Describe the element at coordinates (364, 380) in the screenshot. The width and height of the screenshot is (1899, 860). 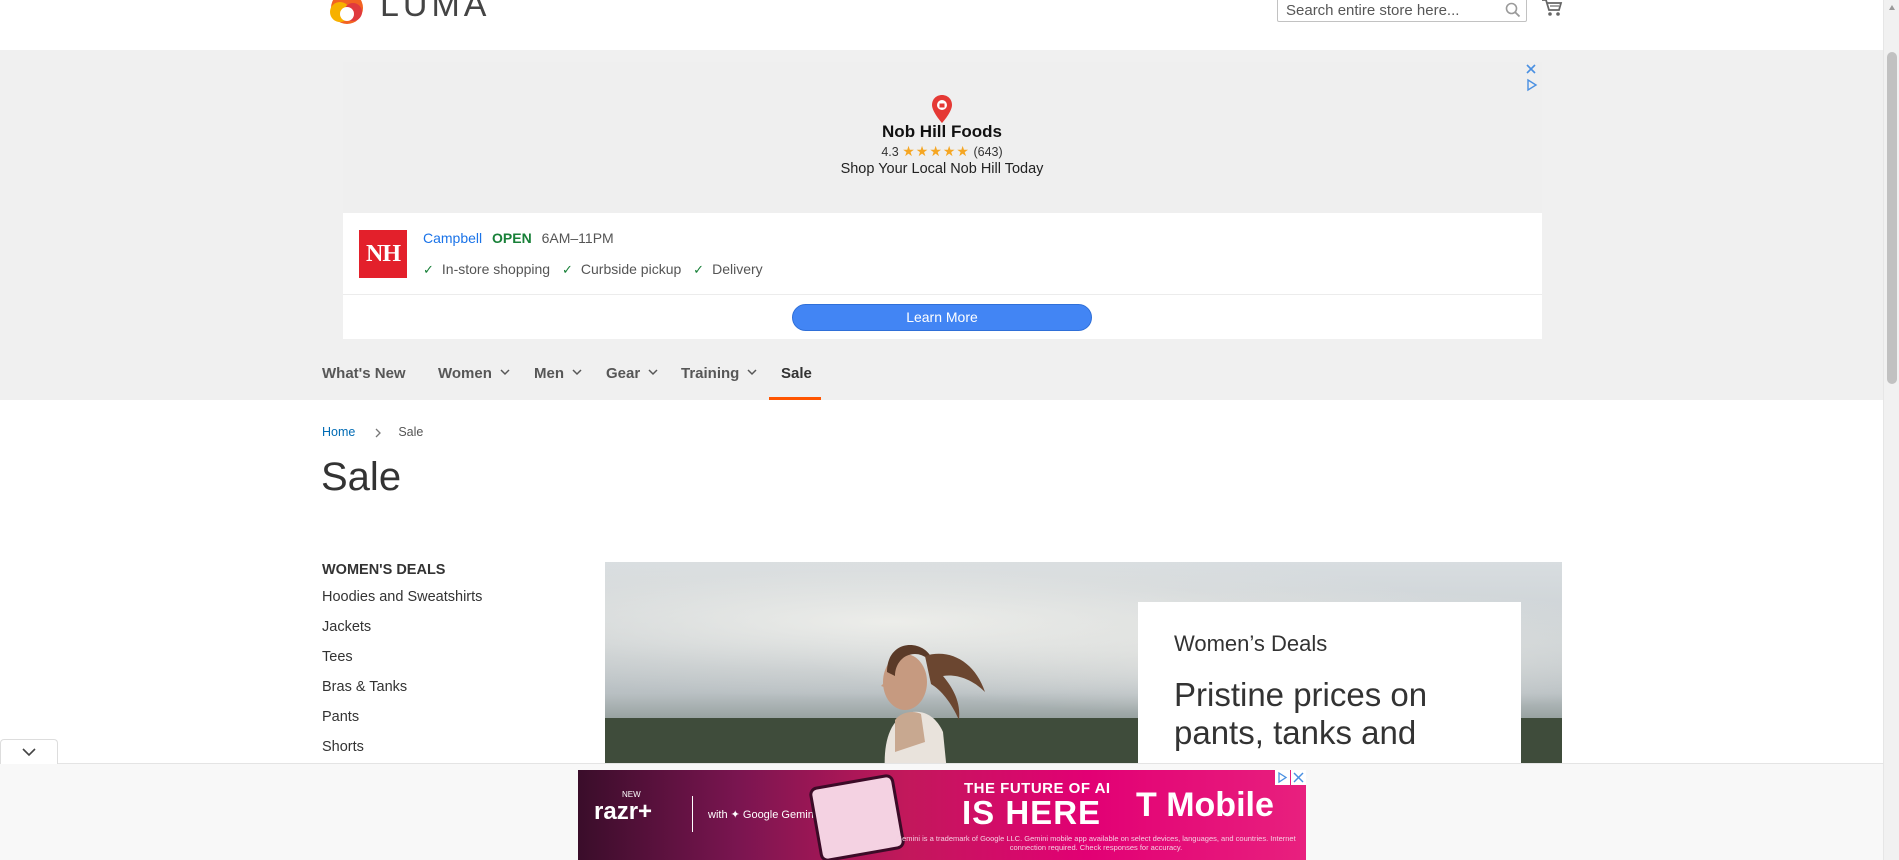
I see `nav-item-whats-new: What's New` at that location.